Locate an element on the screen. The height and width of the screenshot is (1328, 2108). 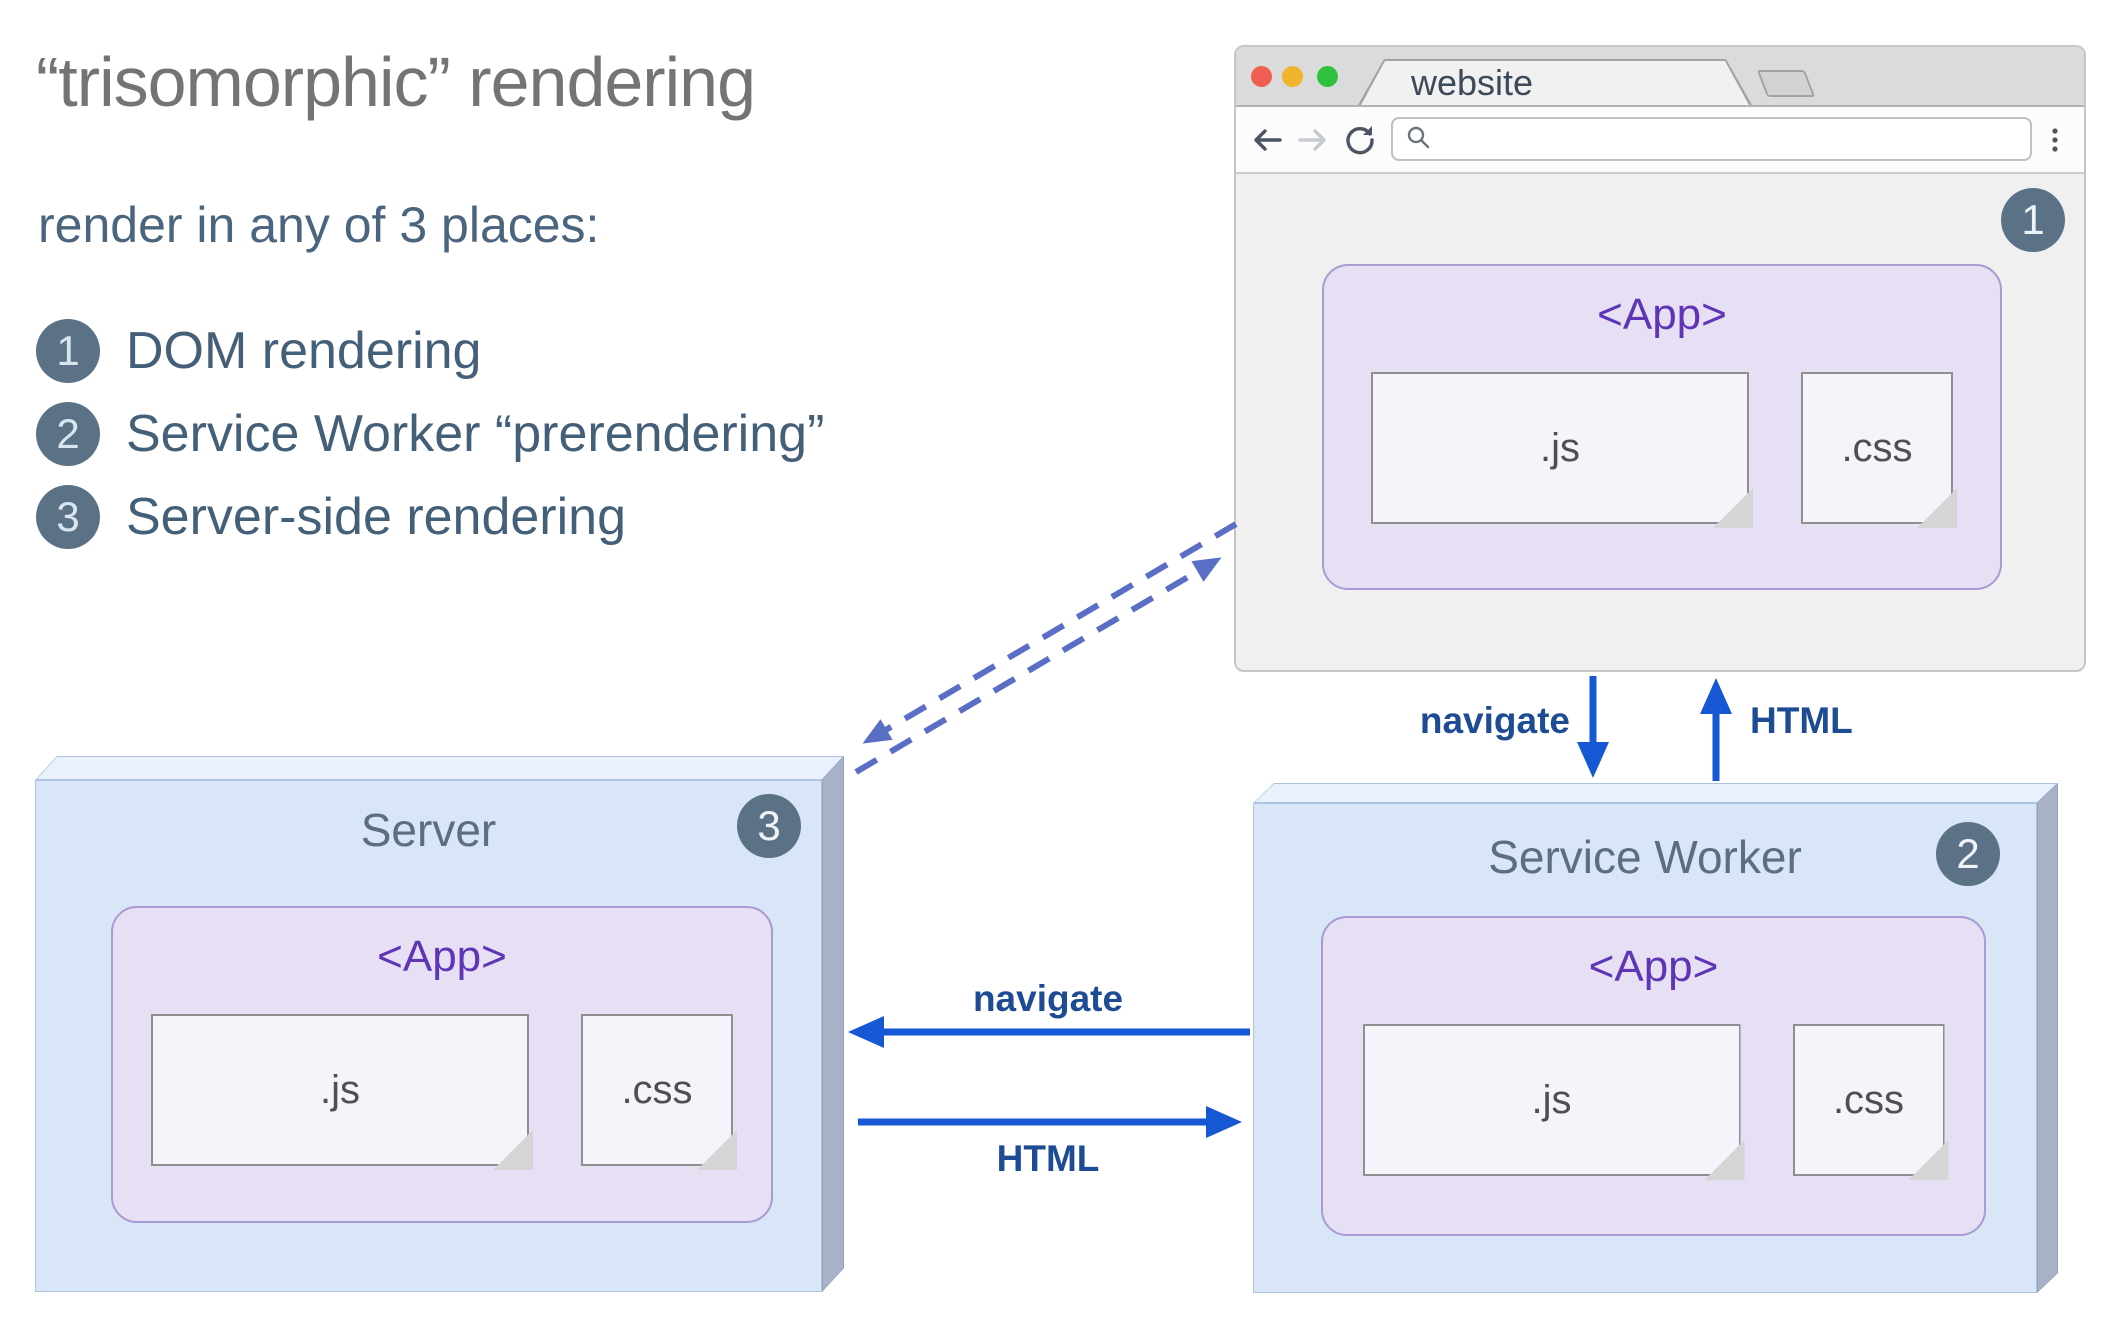
minimize-button is located at coordinates (1292, 76).